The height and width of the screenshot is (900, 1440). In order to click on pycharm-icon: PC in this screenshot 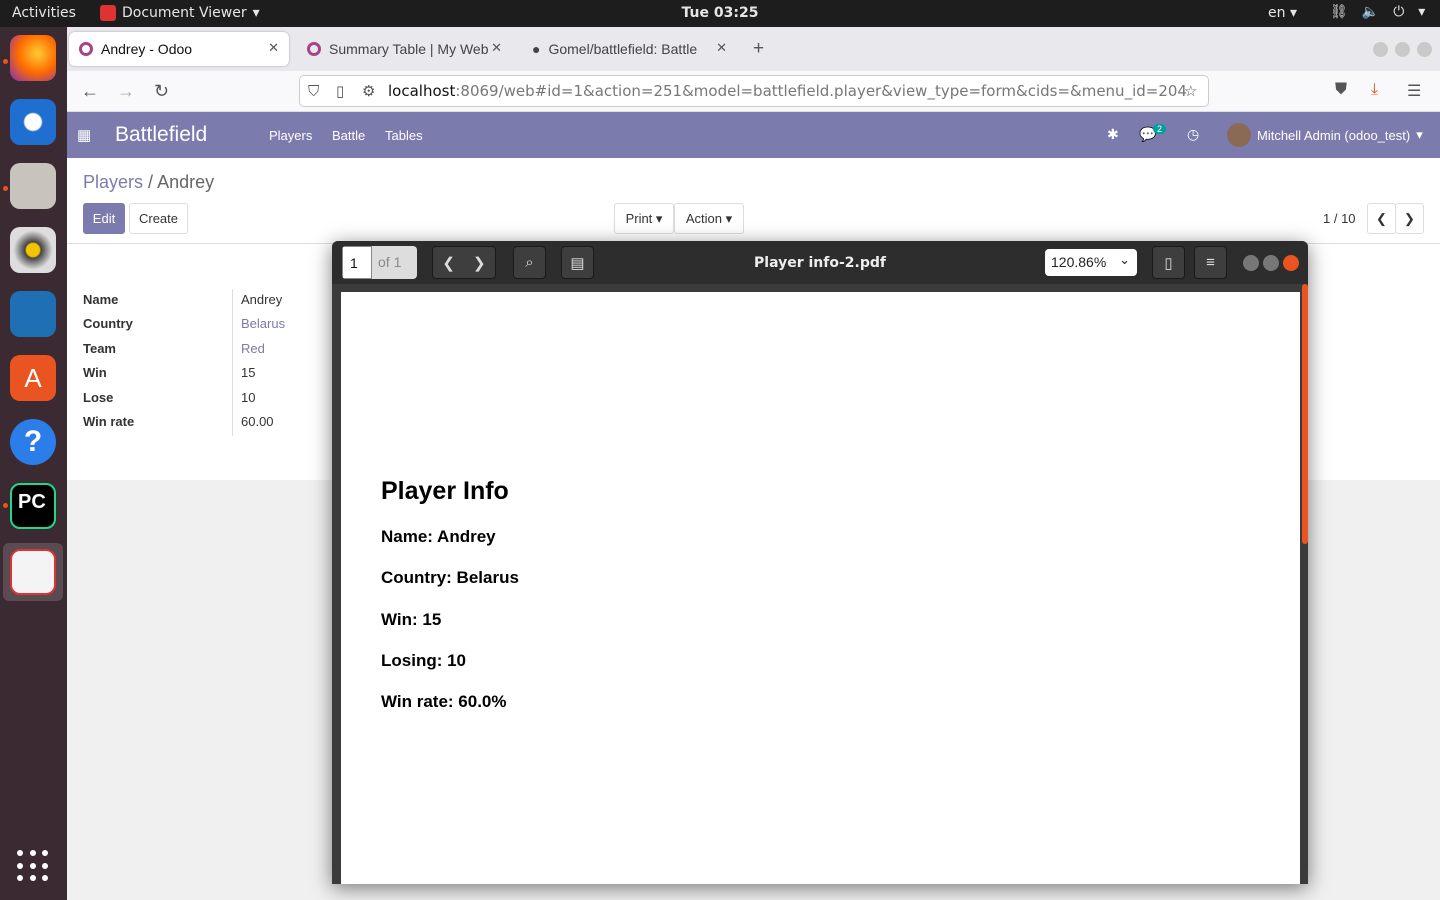, I will do `click(33, 506)`.